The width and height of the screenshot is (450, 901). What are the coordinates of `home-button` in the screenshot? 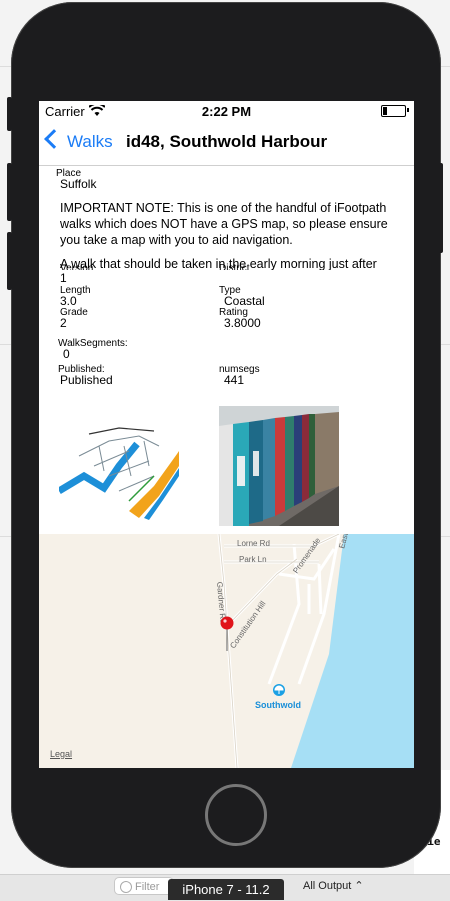 It's located at (236, 815).